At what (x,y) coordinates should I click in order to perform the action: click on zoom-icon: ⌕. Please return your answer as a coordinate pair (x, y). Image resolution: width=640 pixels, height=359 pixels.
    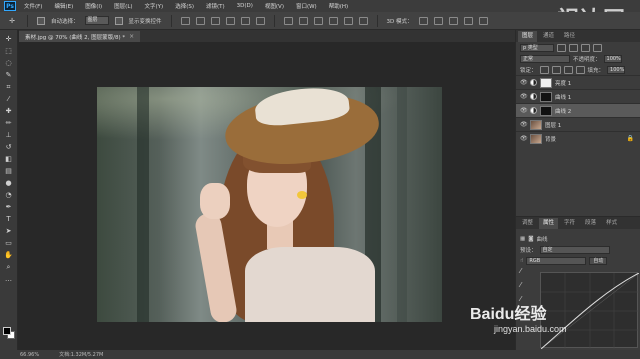
    Looking at the image, I should click on (9, 267).